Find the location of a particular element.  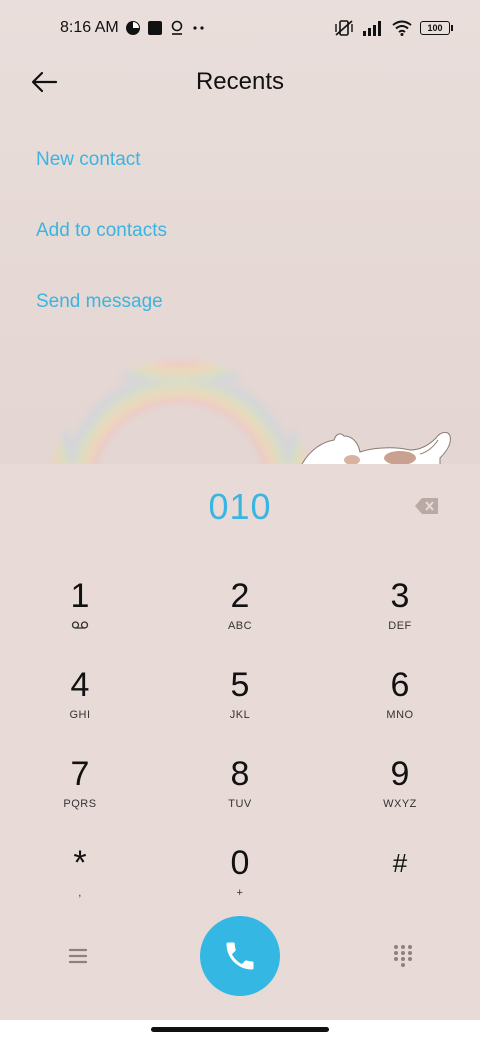

key-letters: WXYZ is located at coordinates (400, 804).